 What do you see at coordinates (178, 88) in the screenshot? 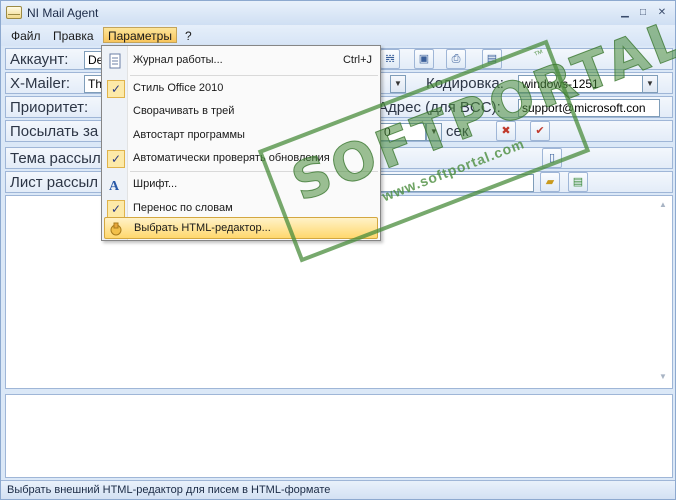
I see `menu-item-office-style-label: Стиль Office 2010` at bounding box center [178, 88].